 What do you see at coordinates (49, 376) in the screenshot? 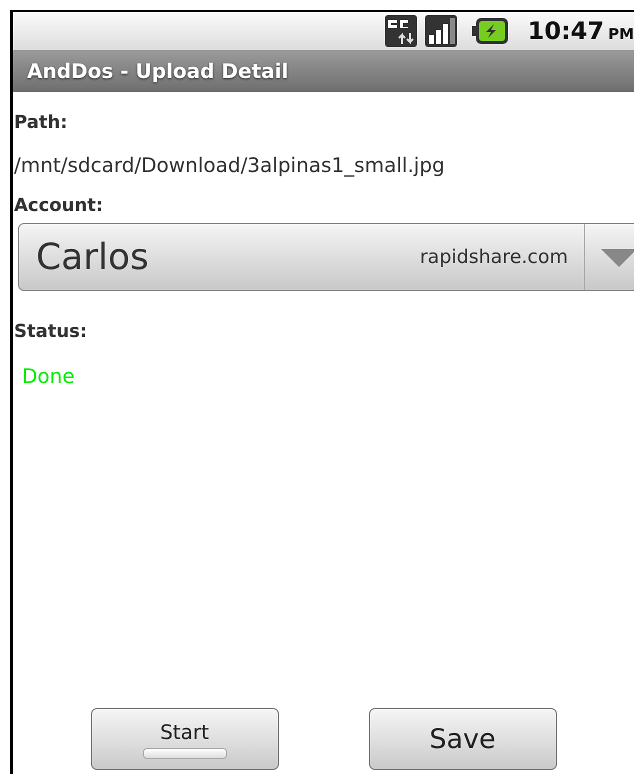
I see `status-value: Done` at bounding box center [49, 376].